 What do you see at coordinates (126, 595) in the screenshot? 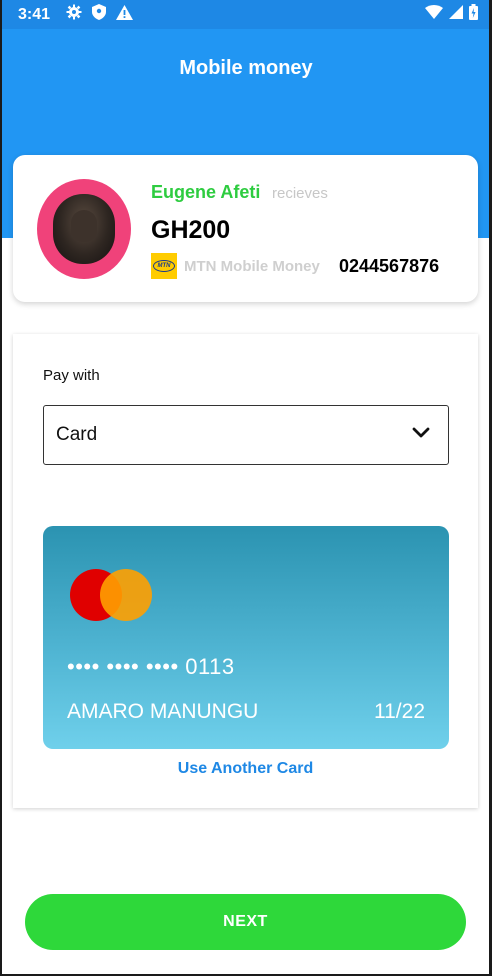
I see `mastercard-orange-circle` at bounding box center [126, 595].